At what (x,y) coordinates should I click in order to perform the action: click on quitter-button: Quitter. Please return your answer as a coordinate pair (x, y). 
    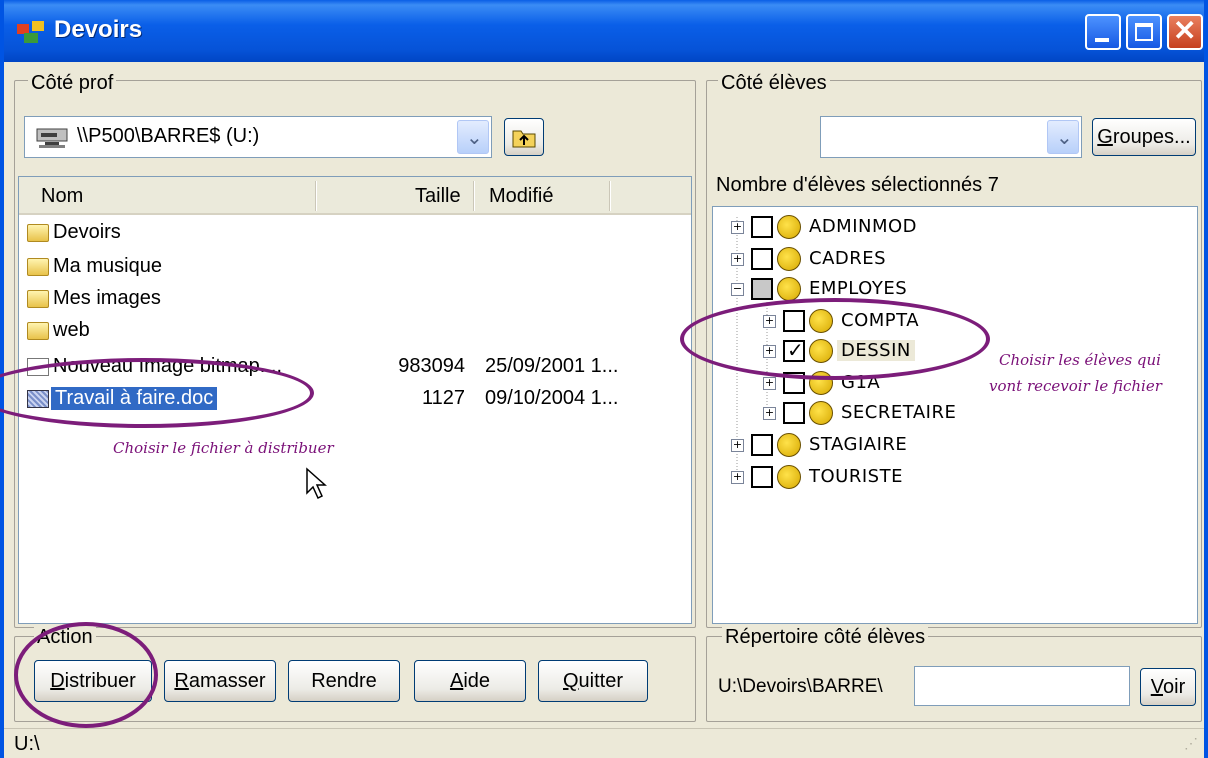
    Looking at the image, I should click on (593, 681).